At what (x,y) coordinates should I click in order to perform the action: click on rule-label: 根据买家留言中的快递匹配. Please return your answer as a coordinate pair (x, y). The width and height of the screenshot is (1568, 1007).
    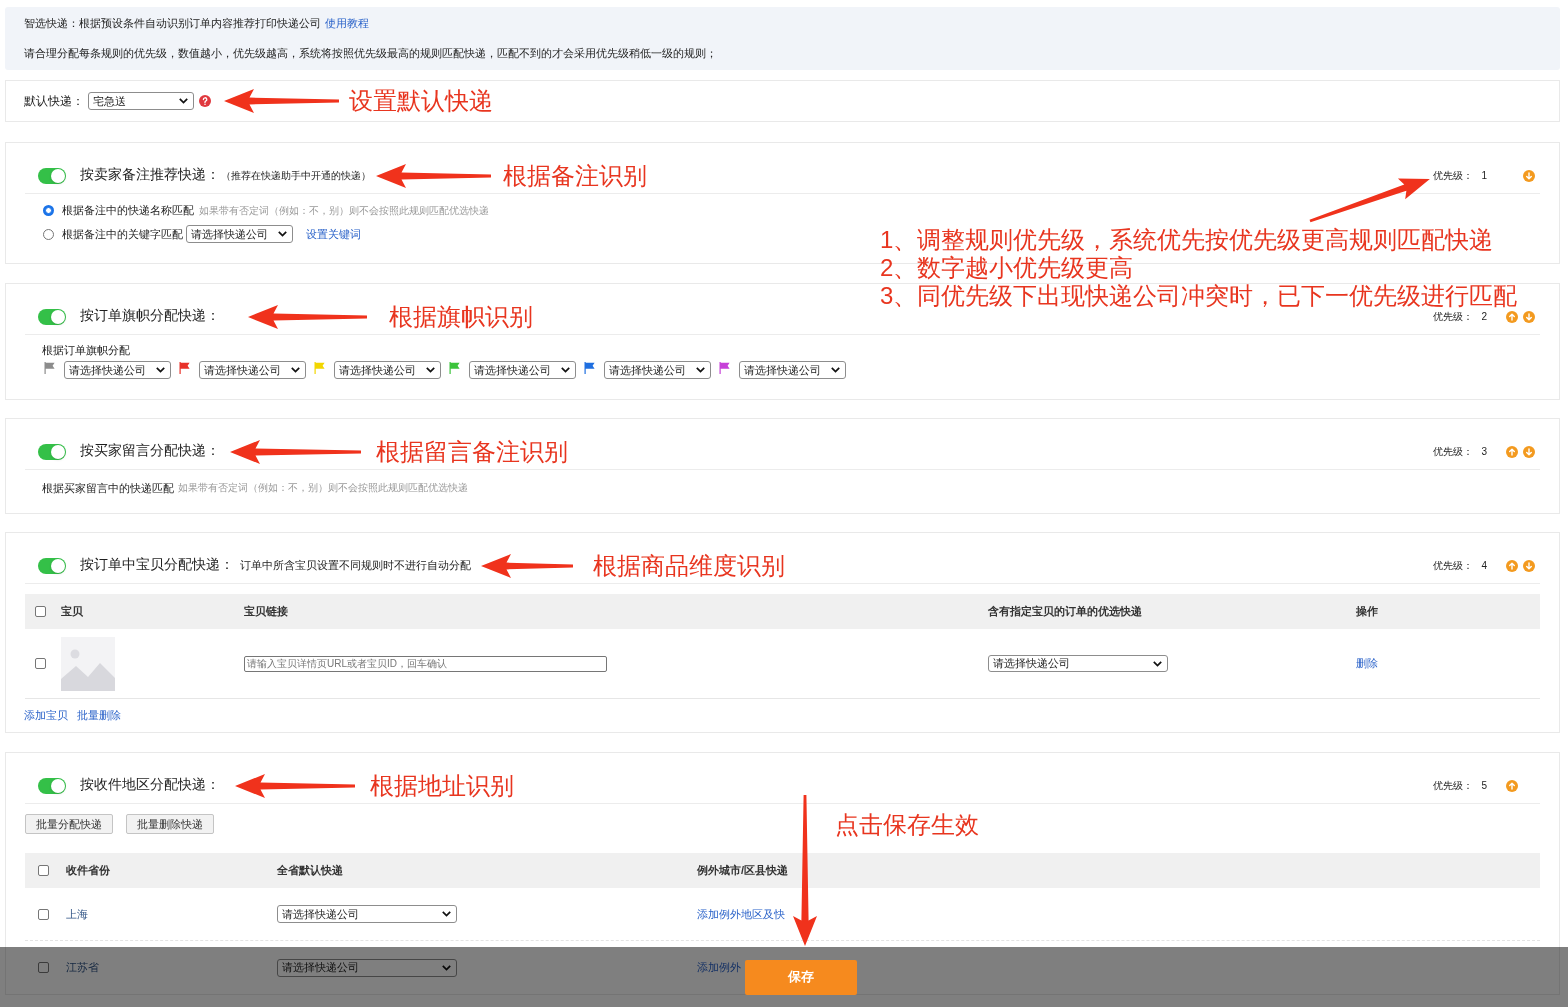
    Looking at the image, I should click on (108, 488).